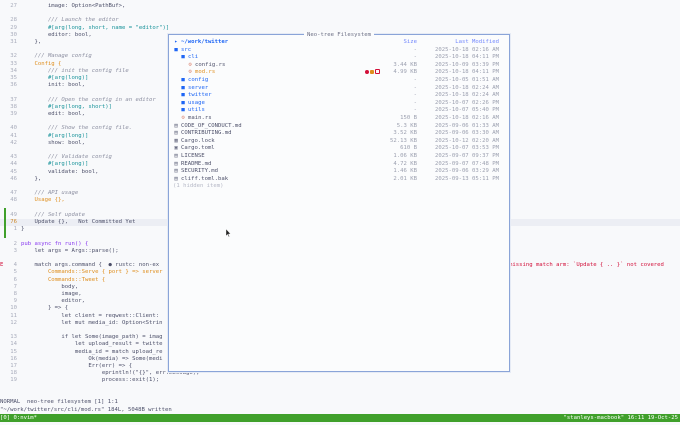 This screenshot has height=425, width=680. What do you see at coordinates (13, 106) in the screenshot?
I see `line-number: 38` at bounding box center [13, 106].